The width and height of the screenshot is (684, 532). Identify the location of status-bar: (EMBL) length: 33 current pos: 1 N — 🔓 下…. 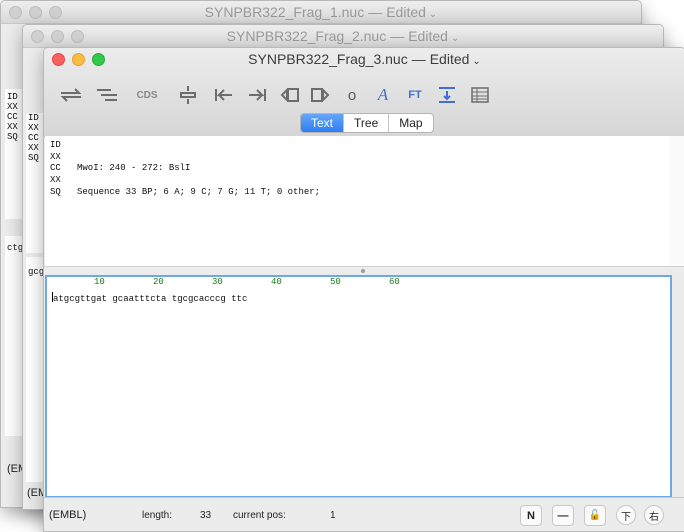
(364, 514).